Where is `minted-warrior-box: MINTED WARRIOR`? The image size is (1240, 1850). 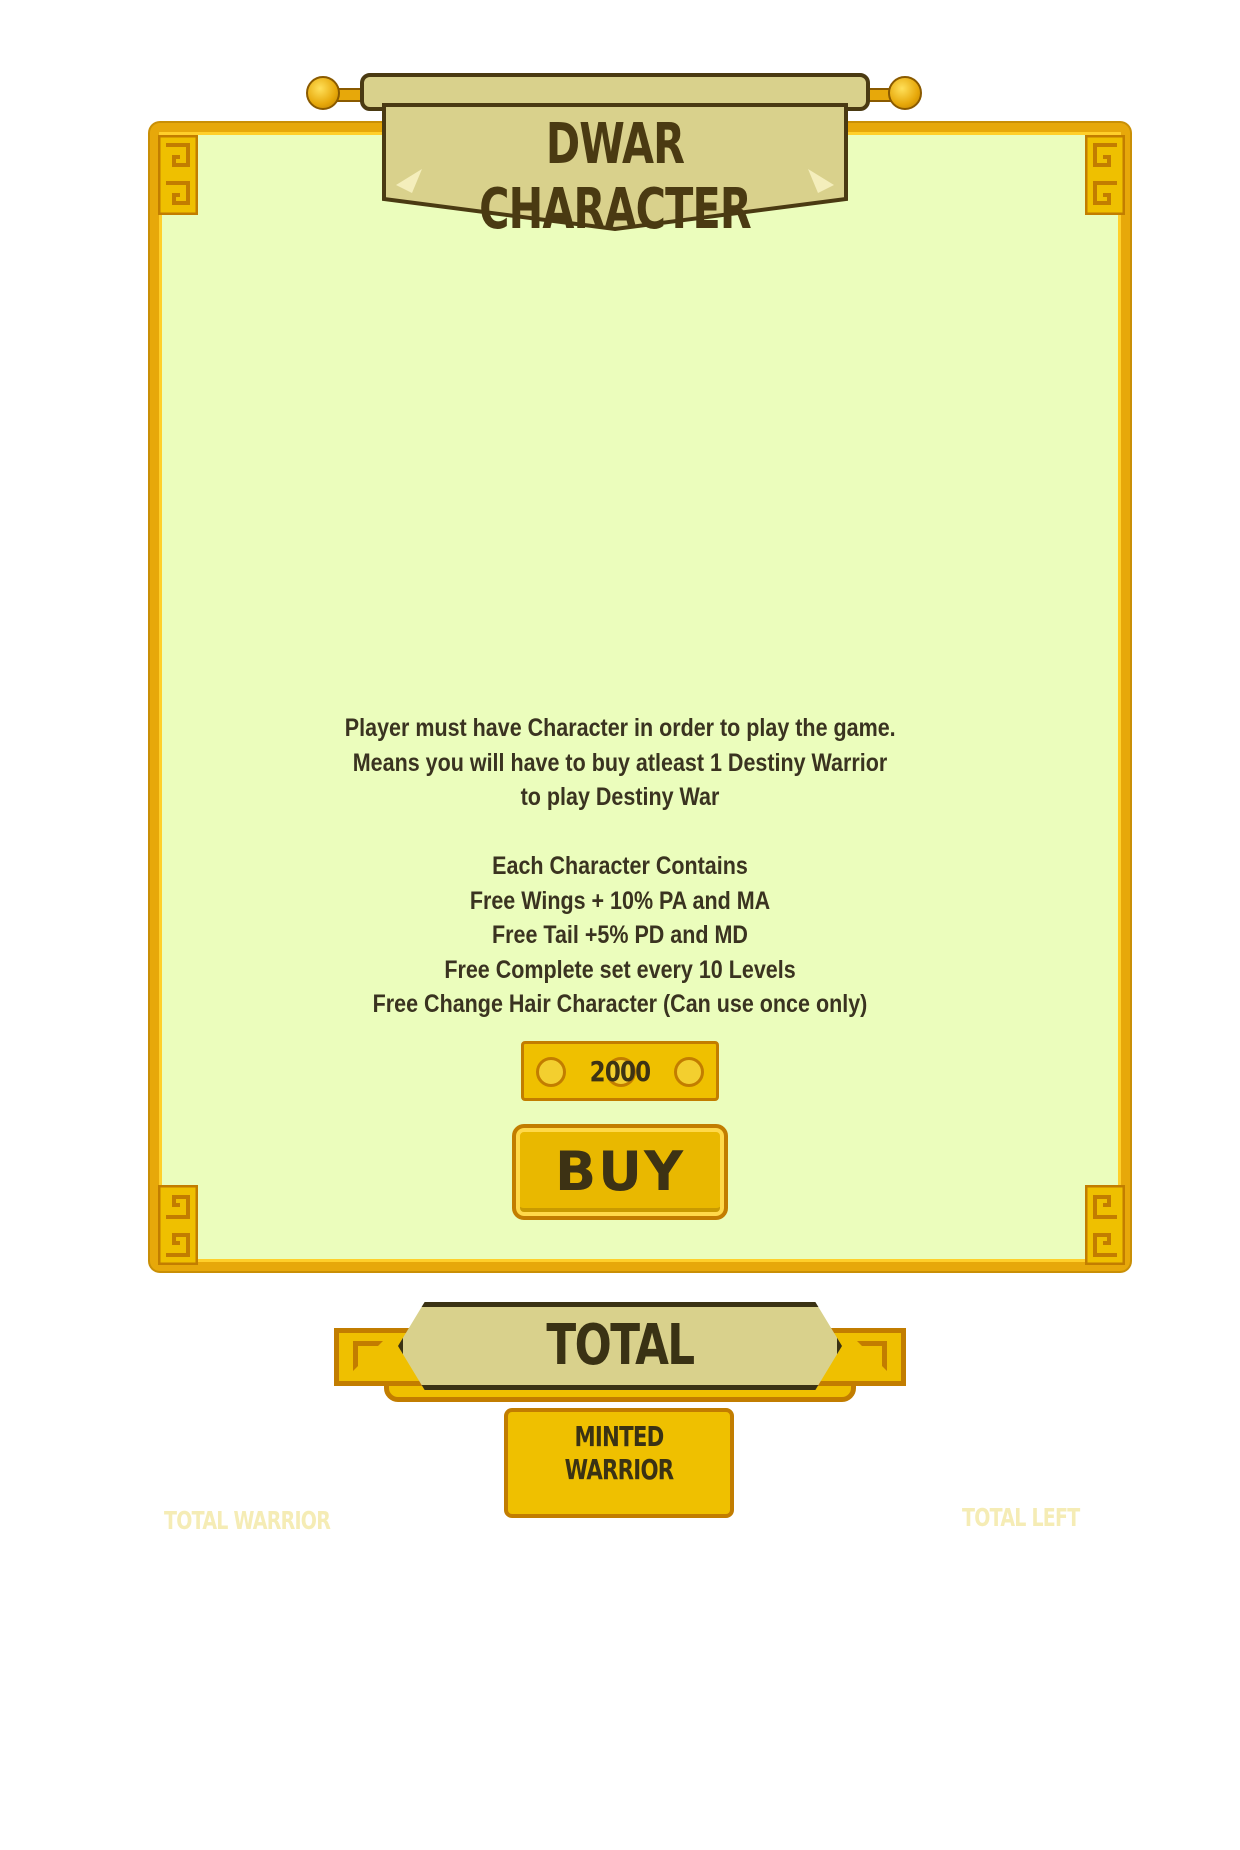 minted-warrior-box: MINTED WARRIOR is located at coordinates (619, 1463).